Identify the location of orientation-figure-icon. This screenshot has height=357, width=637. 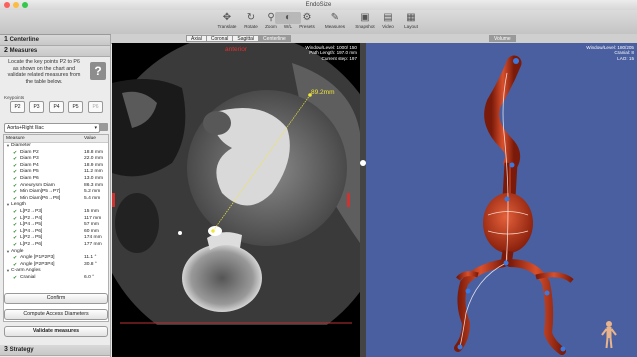
(609, 335).